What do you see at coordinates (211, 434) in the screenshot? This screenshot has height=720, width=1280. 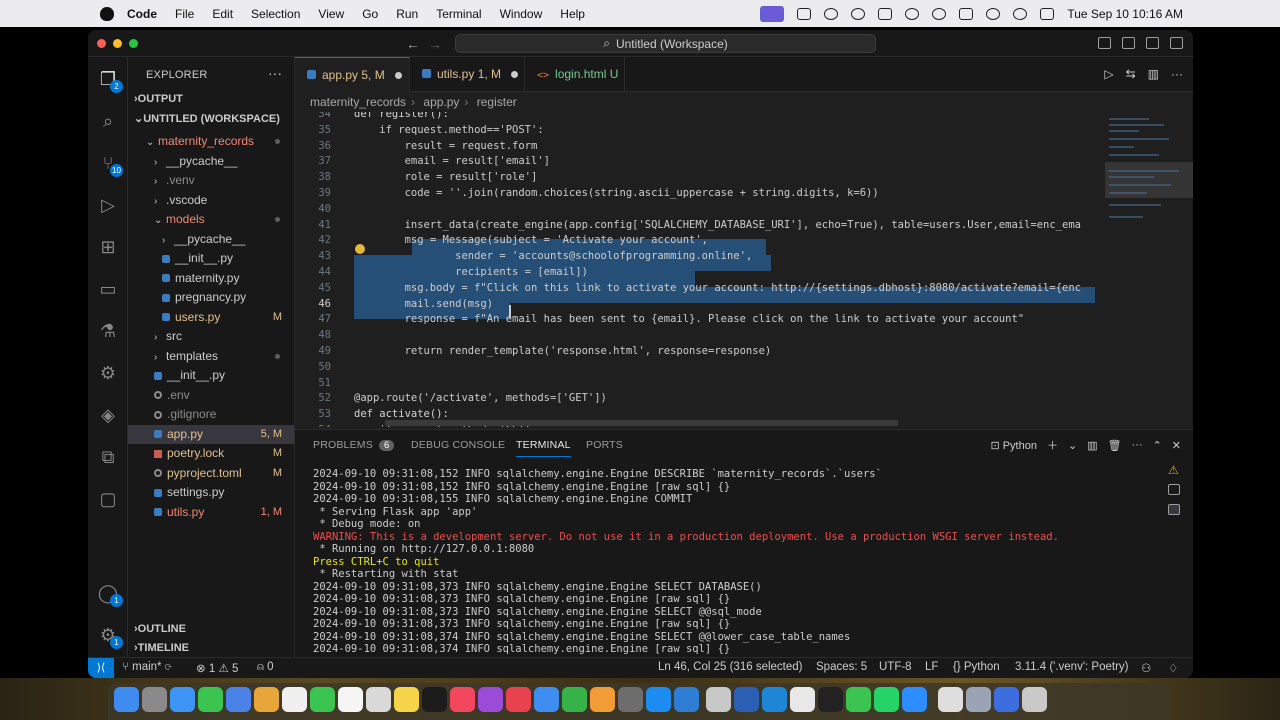 I see `tree-item: app.py 5, M` at bounding box center [211, 434].